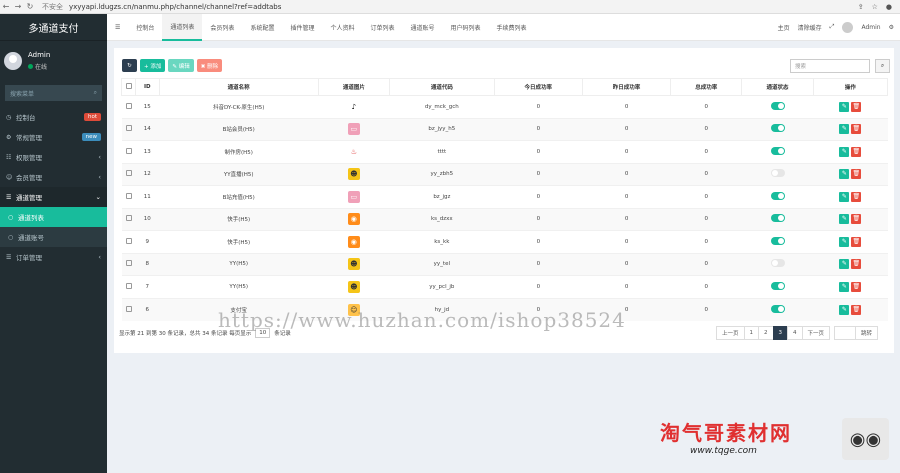 This screenshot has width=900, height=473. What do you see at coordinates (262, 27) in the screenshot?
I see `tab-config: 系统配置` at bounding box center [262, 27].